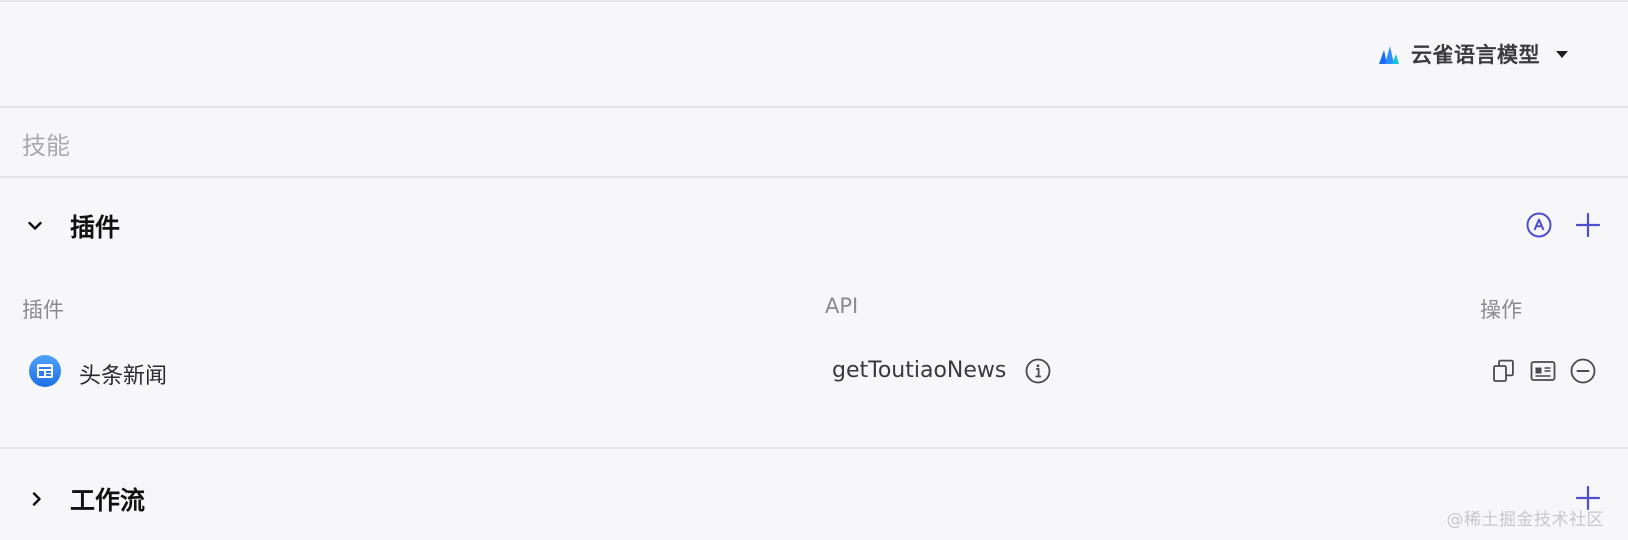  What do you see at coordinates (108, 500) in the screenshot?
I see `workflow-section-title: 工作流` at bounding box center [108, 500].